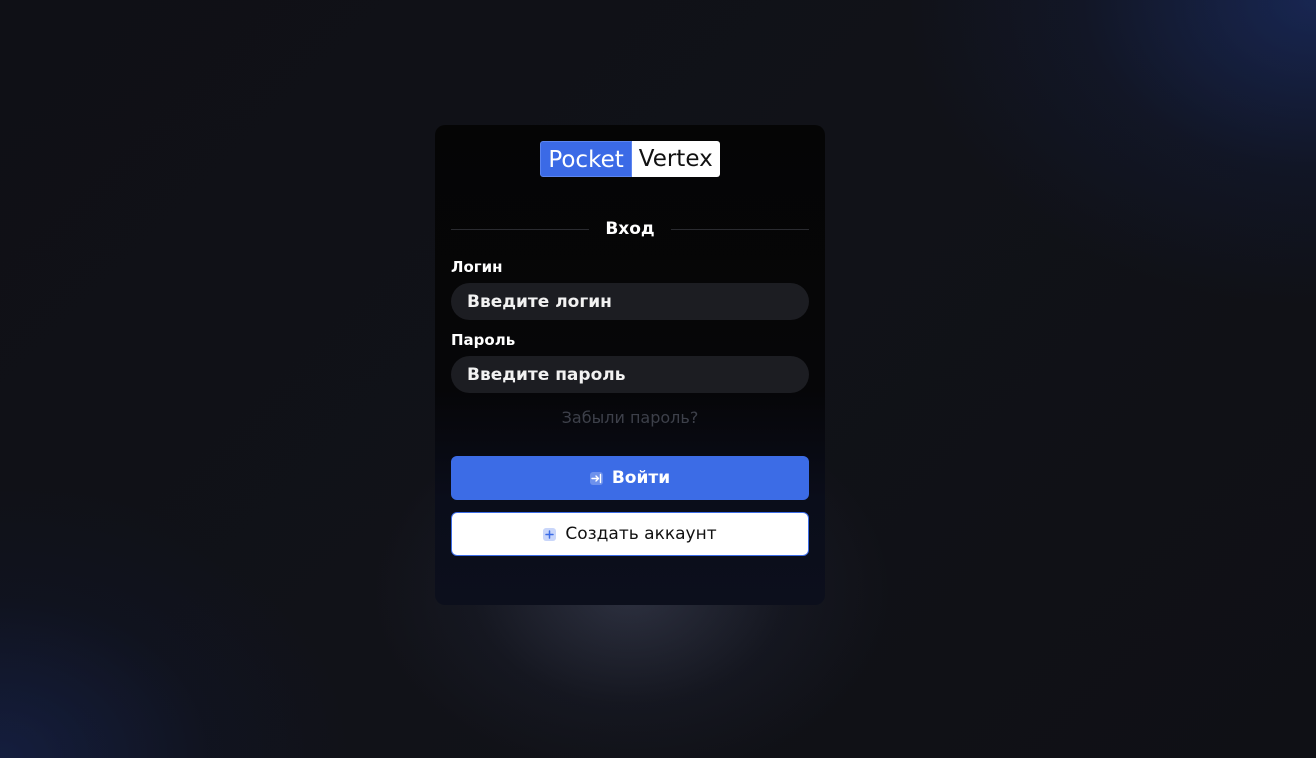 This screenshot has width=1316, height=758. What do you see at coordinates (586, 159) in the screenshot?
I see `logo-pocket: Pocket` at bounding box center [586, 159].